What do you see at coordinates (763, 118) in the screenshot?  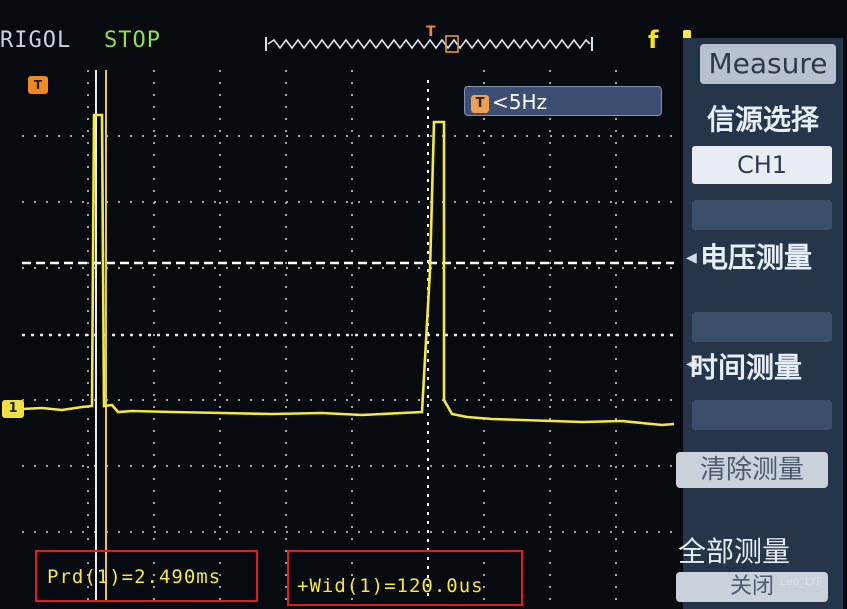 I see `source-select-label: 信源选择` at bounding box center [763, 118].